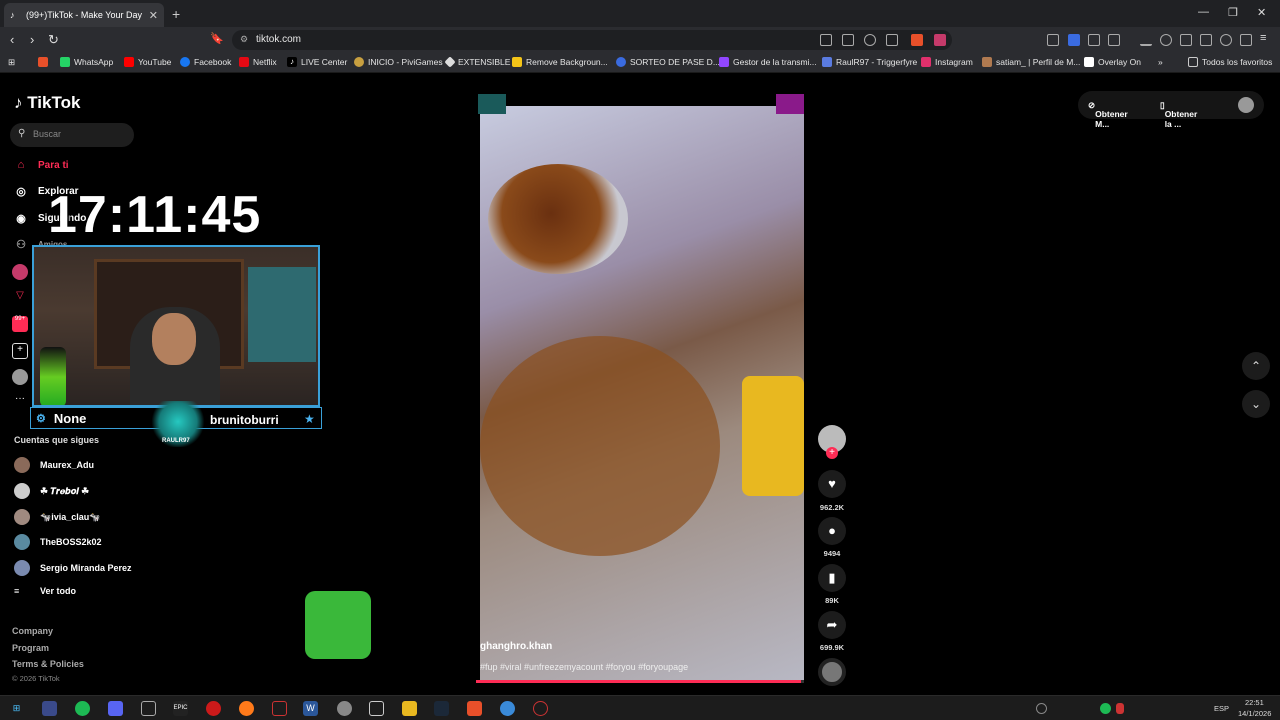  I want to click on menu-icon: ≡, so click(1263, 38).